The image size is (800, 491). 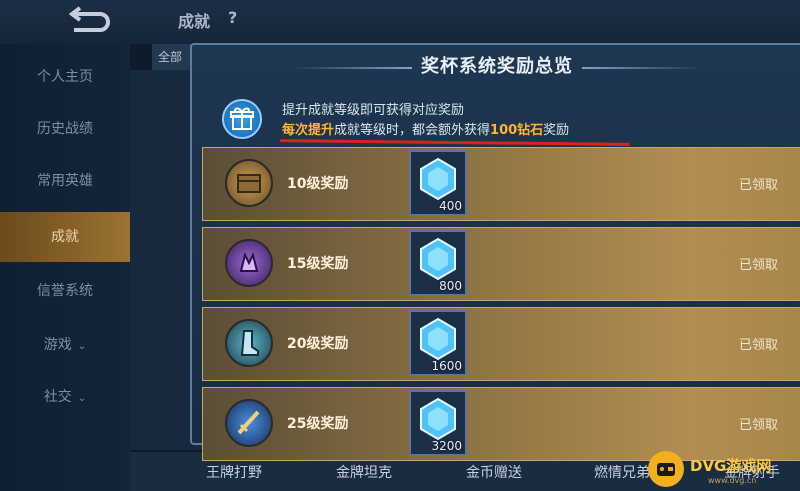 What do you see at coordinates (450, 286) in the screenshot?
I see `diamond-amount: 800` at bounding box center [450, 286].